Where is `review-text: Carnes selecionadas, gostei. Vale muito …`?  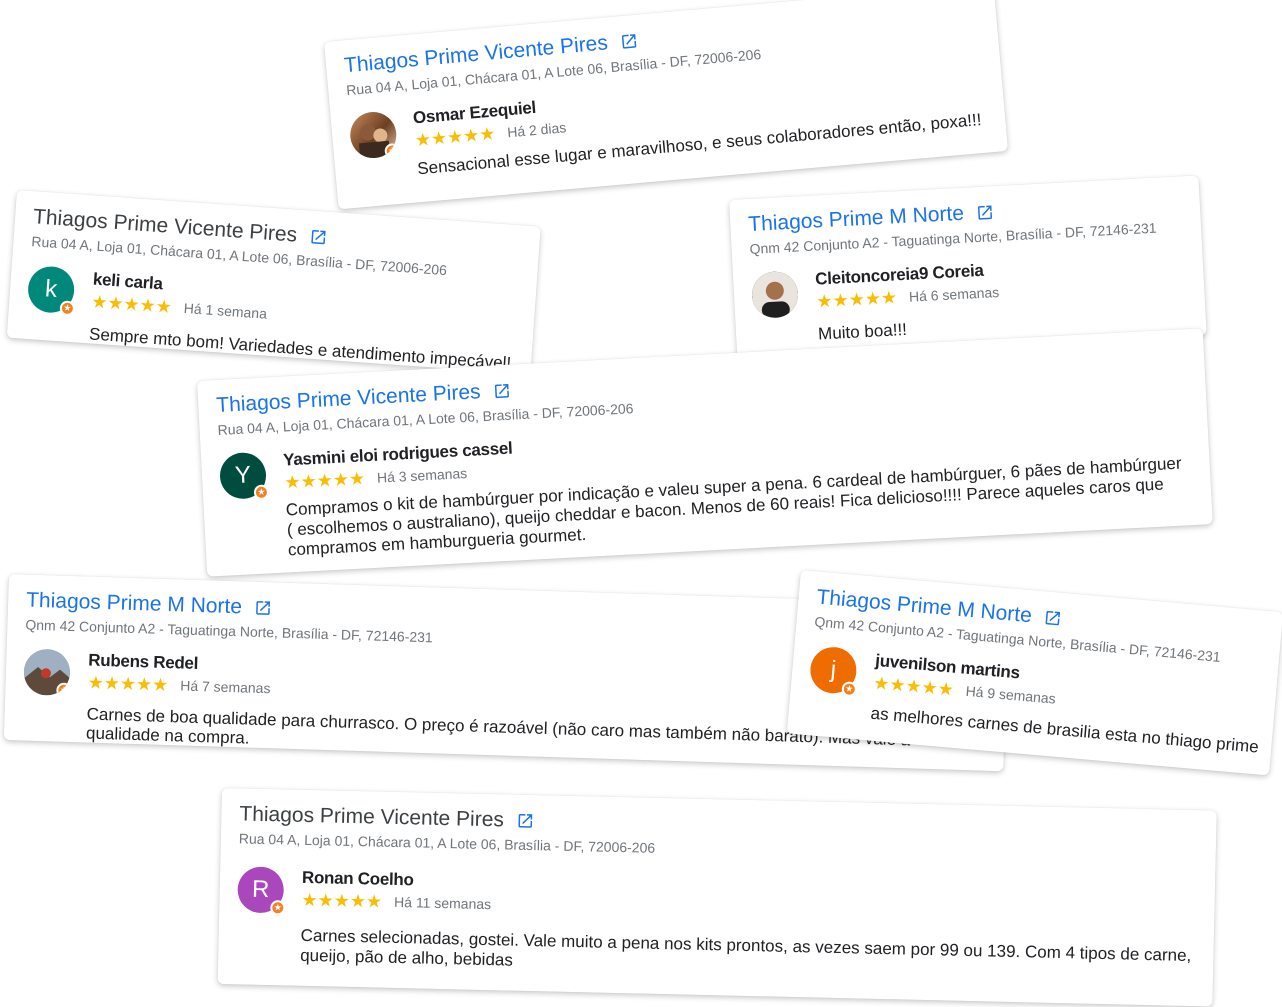 review-text: Carnes selecionadas, gostei. Vale muito … is located at coordinates (746, 947).